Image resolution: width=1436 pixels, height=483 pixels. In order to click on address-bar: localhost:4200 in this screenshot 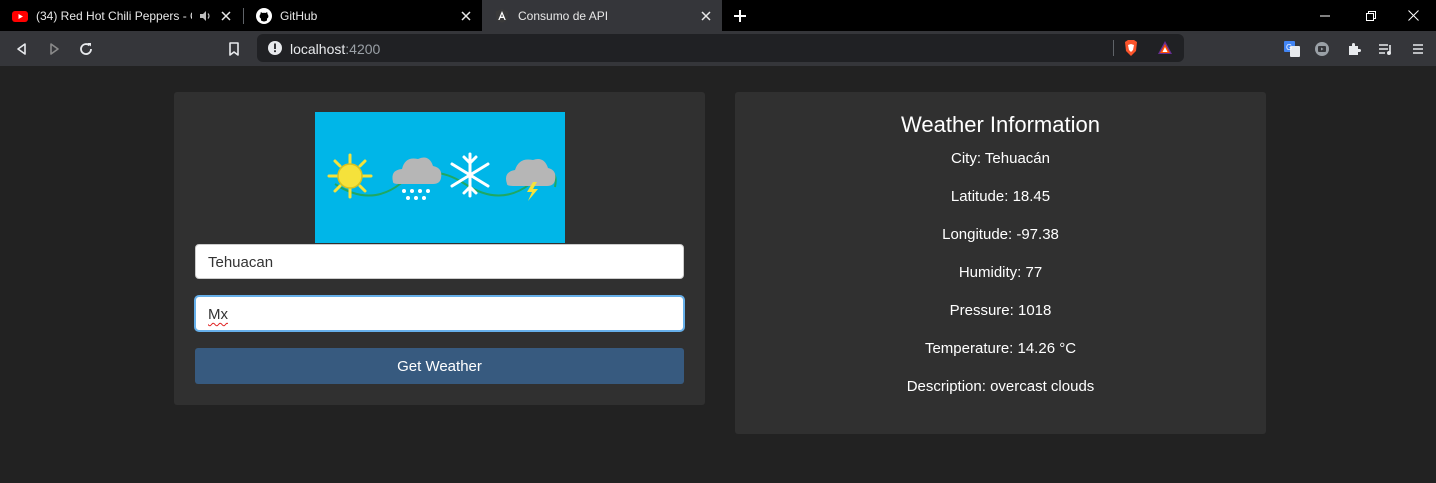, I will do `click(720, 48)`.